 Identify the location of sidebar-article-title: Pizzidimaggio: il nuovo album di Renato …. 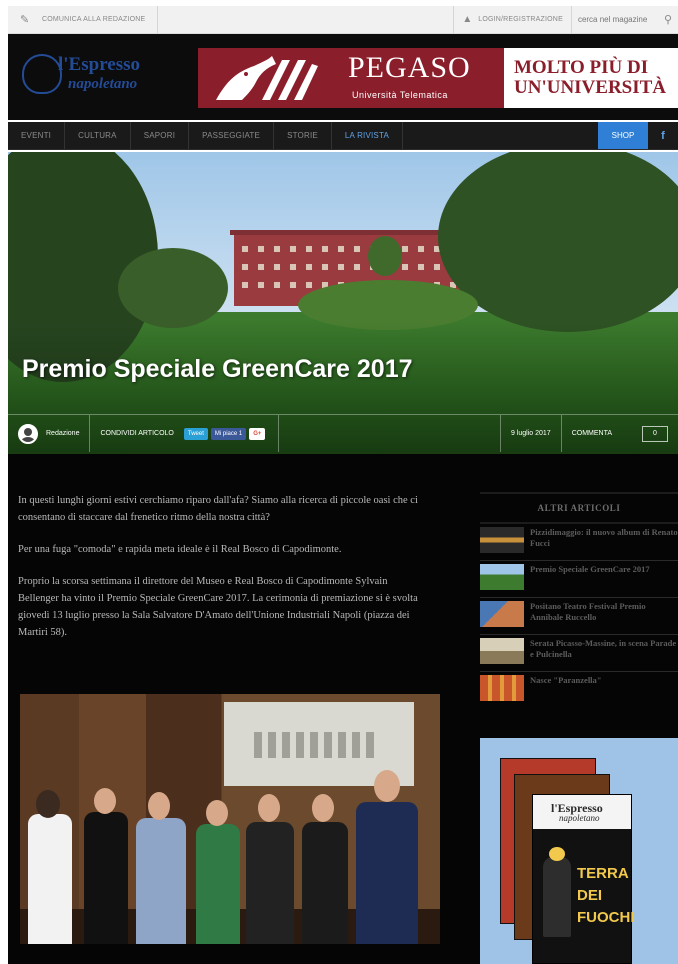
(604, 537).